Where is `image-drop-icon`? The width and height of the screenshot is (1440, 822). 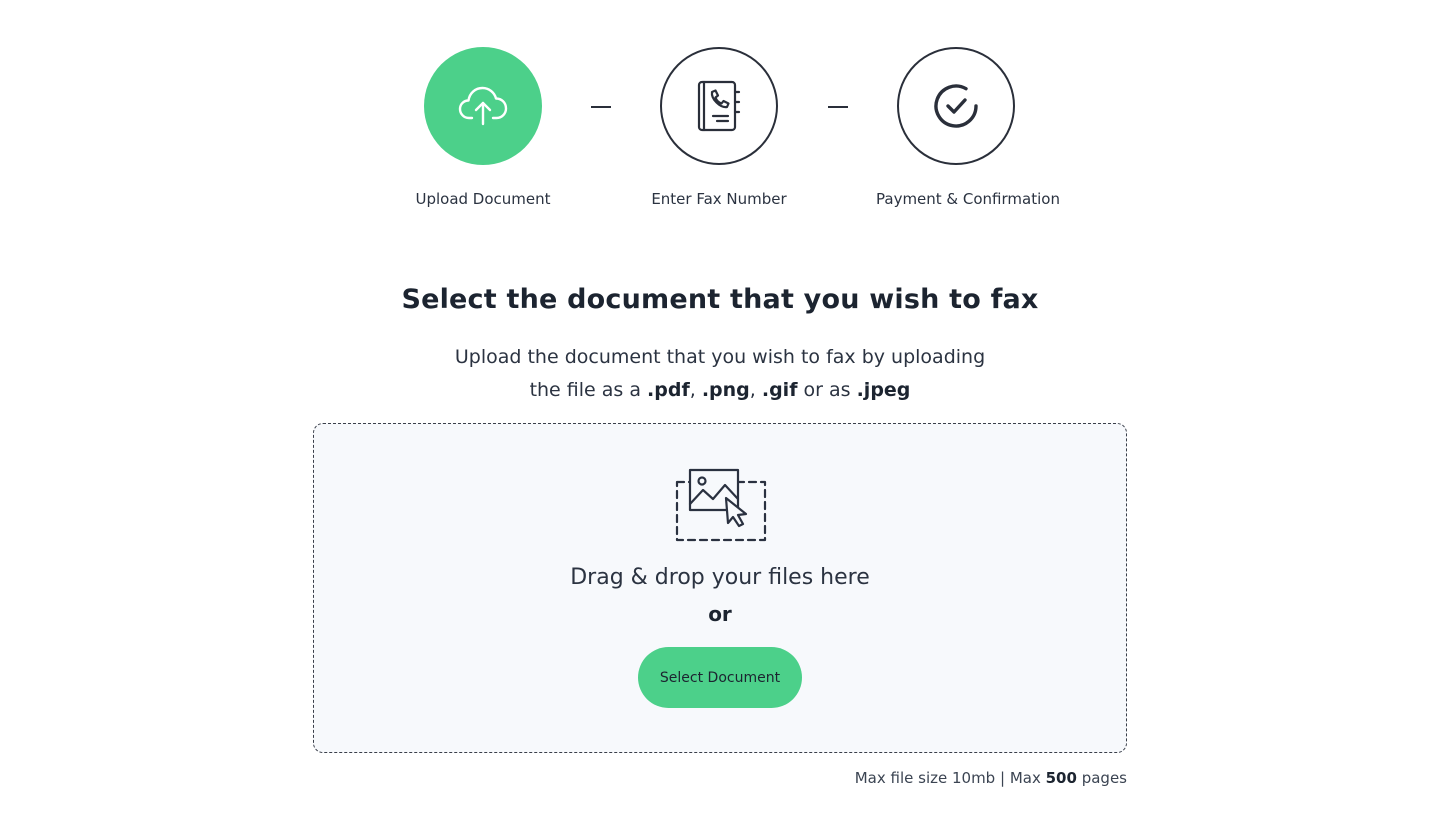 image-drop-icon is located at coordinates (721, 505).